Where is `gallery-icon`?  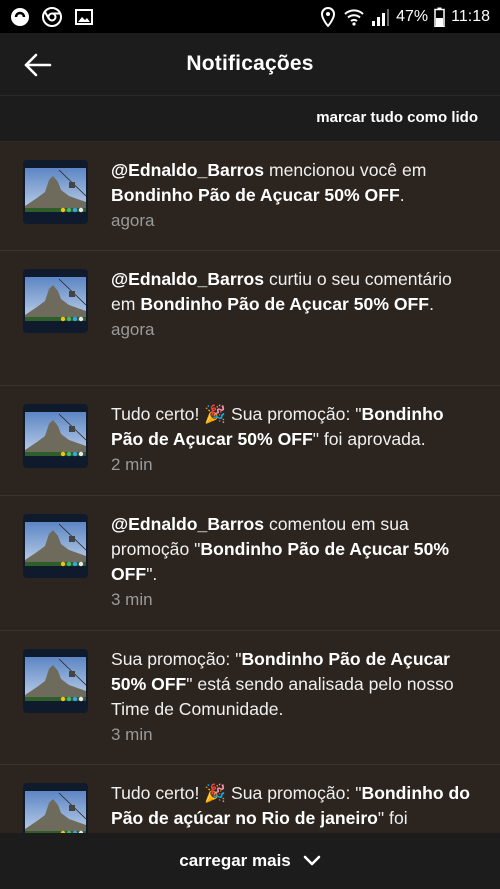
gallery-icon is located at coordinates (84, 16).